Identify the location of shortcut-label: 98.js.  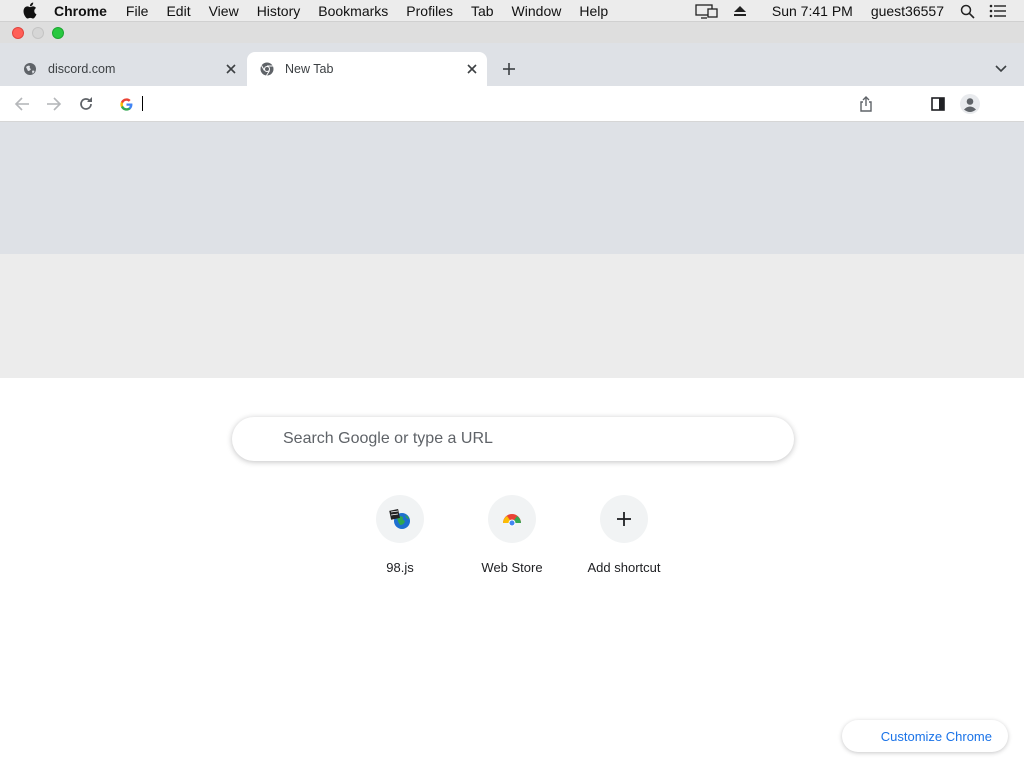
(400, 567).